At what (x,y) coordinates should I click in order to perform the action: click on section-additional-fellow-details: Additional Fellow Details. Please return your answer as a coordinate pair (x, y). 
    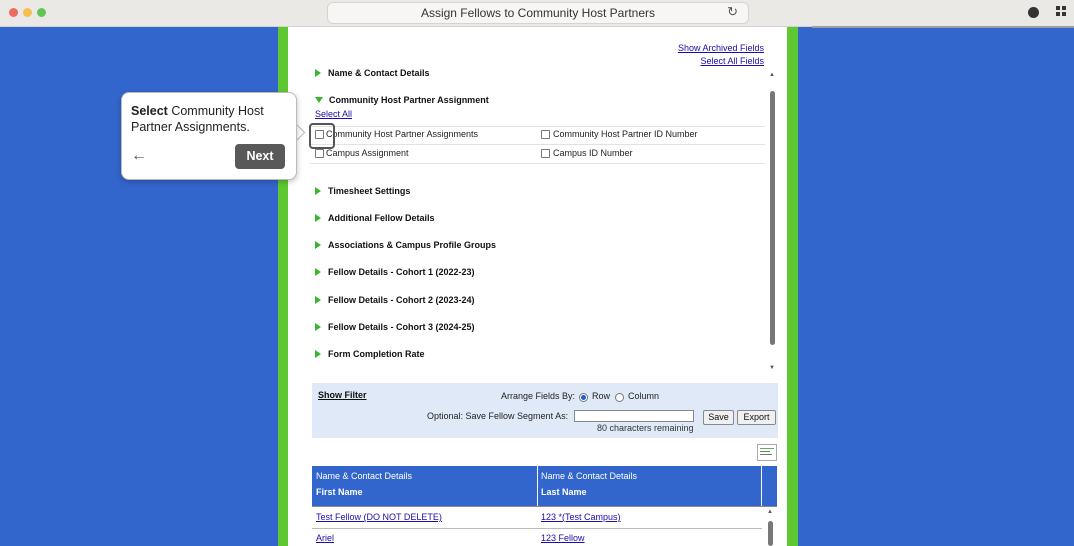
    Looking at the image, I should click on (375, 218).